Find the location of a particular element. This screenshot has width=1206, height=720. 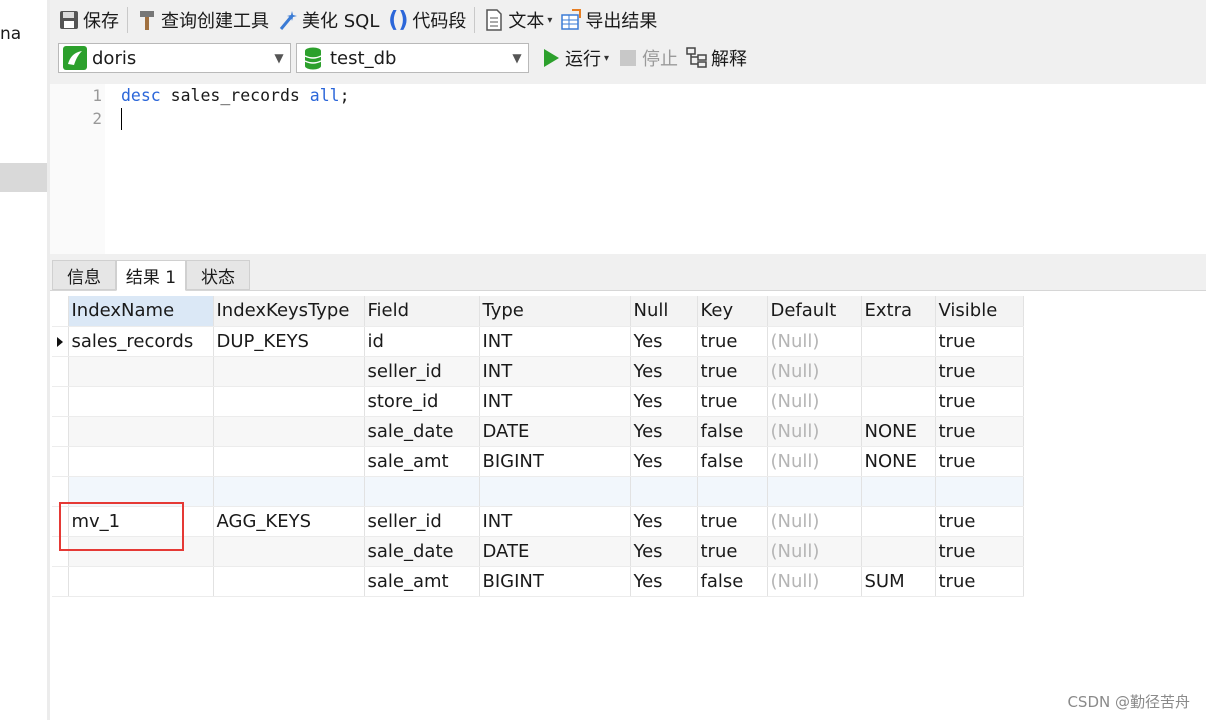

connection-select: doris ▼ is located at coordinates (174, 58).